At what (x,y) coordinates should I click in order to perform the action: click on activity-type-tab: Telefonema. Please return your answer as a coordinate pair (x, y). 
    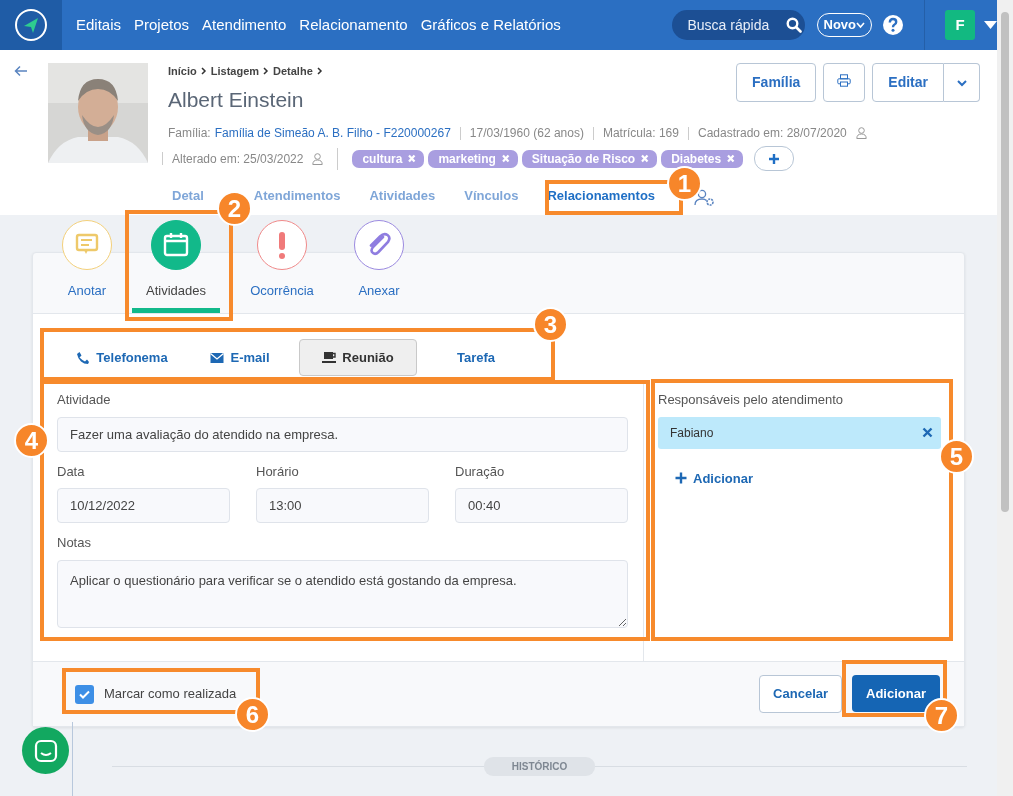
    Looking at the image, I should click on (122, 357).